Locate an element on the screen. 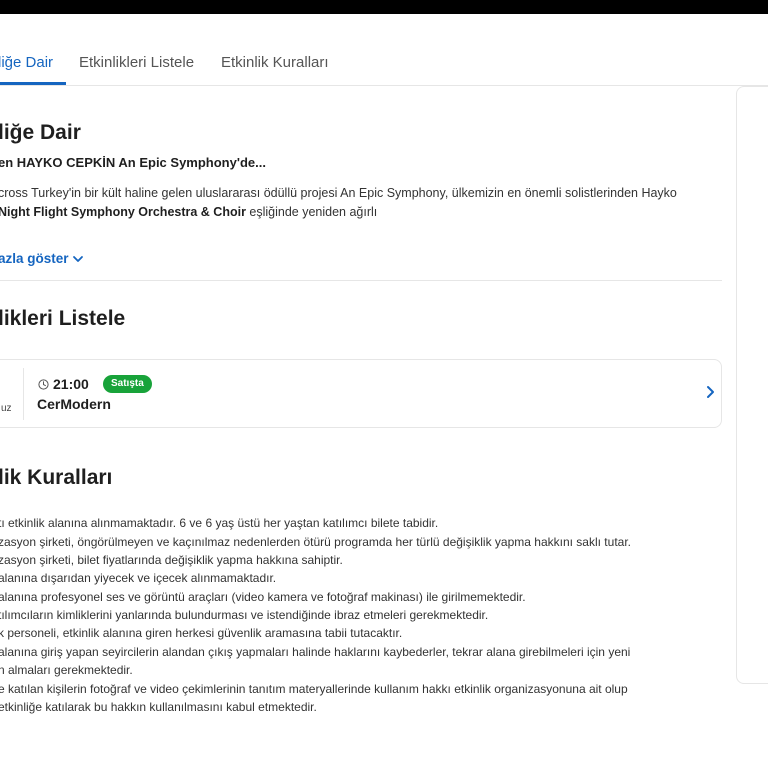 Image resolution: width=768 pixels, height=768 pixels. event-time: 21:00 is located at coordinates (71, 384).